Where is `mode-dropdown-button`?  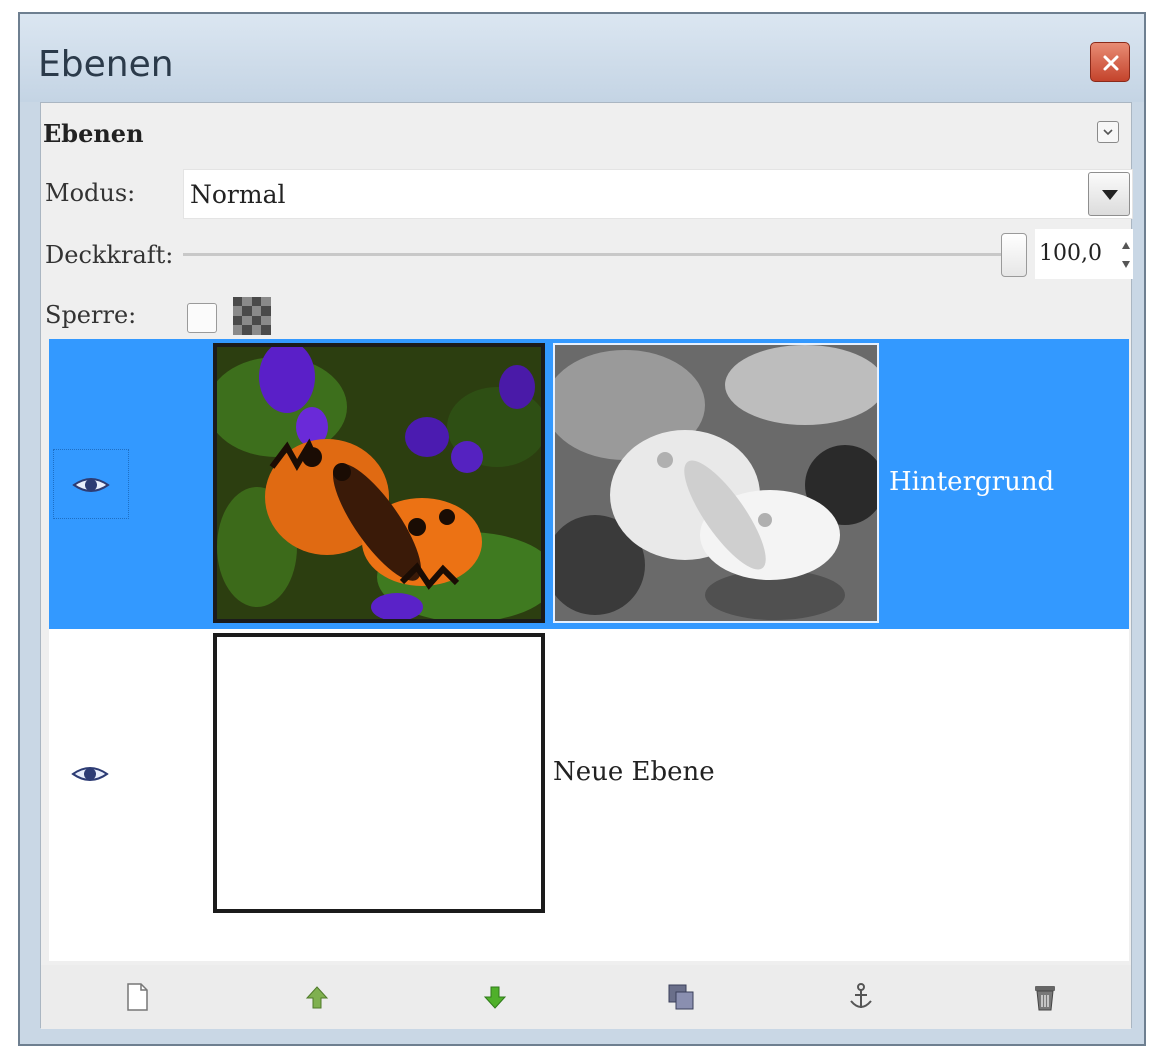 mode-dropdown-button is located at coordinates (1109, 194).